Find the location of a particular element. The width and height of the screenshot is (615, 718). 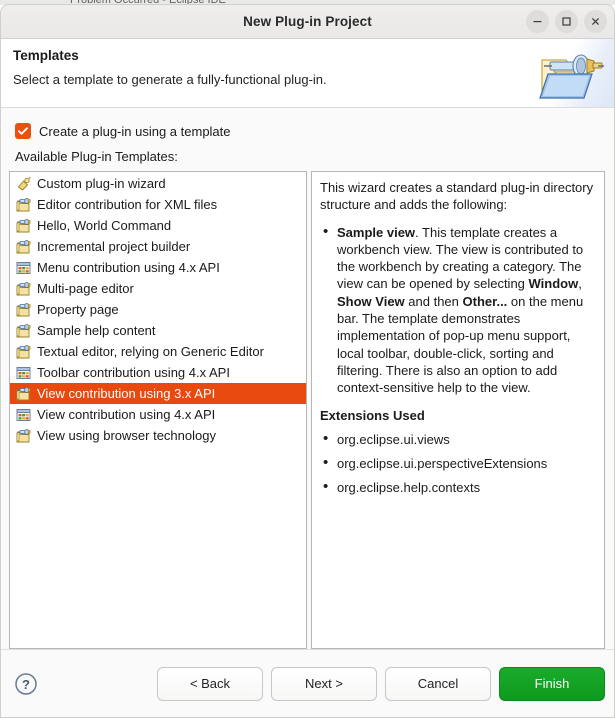

extension-item: org.eclipse.ui.views is located at coordinates (457, 439).